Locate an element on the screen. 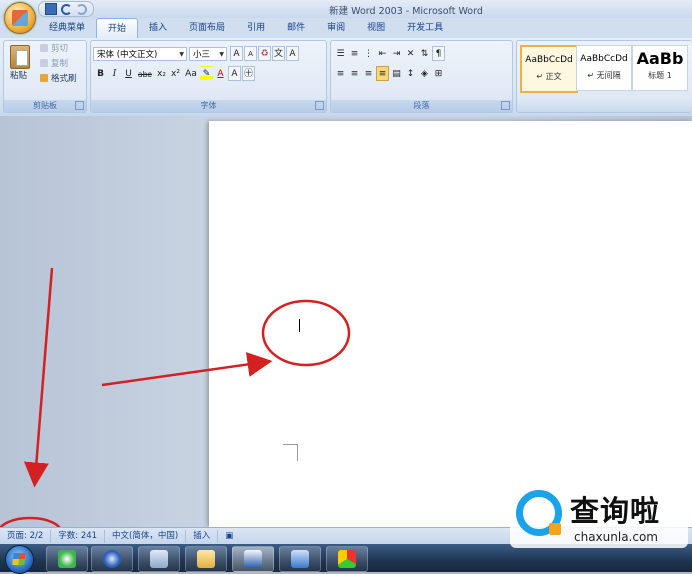 This screenshot has width=692, height=574. office-button is located at coordinates (20, 18).